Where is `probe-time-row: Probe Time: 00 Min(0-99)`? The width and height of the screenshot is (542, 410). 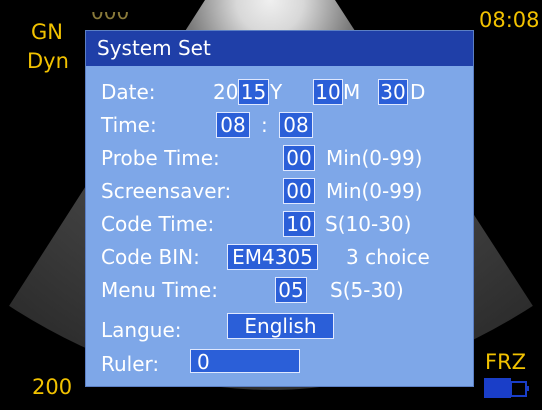
probe-time-row: Probe Time: 00 Min(0-99) is located at coordinates (279, 160).